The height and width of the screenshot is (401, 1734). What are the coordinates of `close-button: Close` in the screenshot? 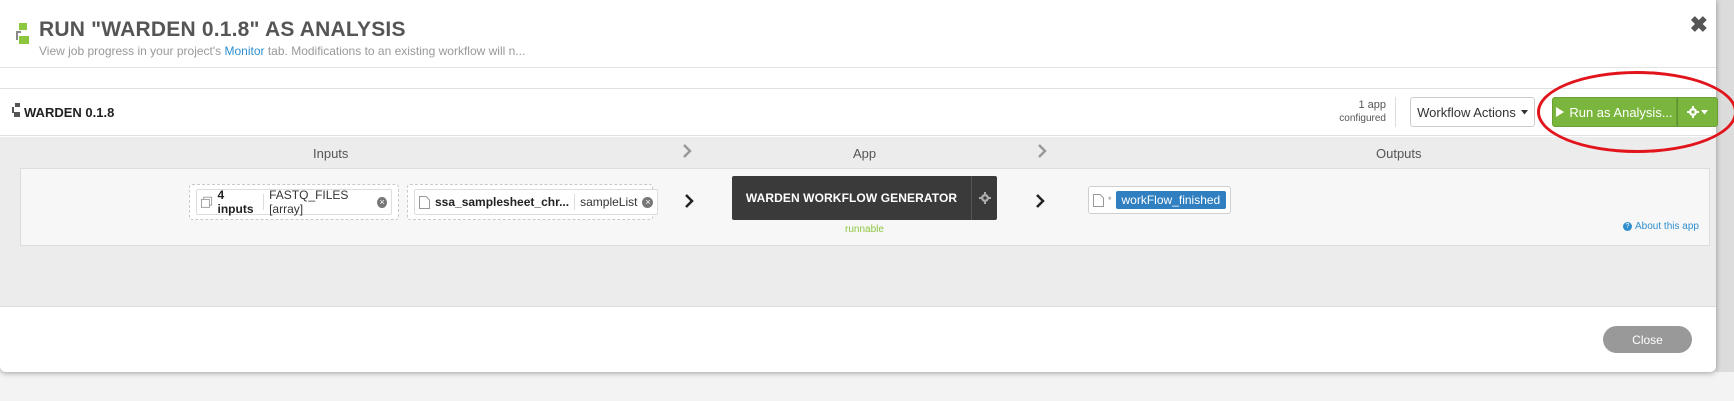 It's located at (1647, 339).